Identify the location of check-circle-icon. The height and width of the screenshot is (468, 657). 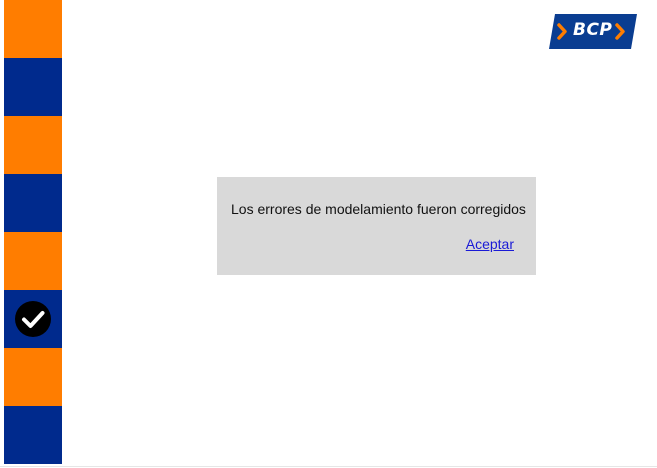
(33, 319).